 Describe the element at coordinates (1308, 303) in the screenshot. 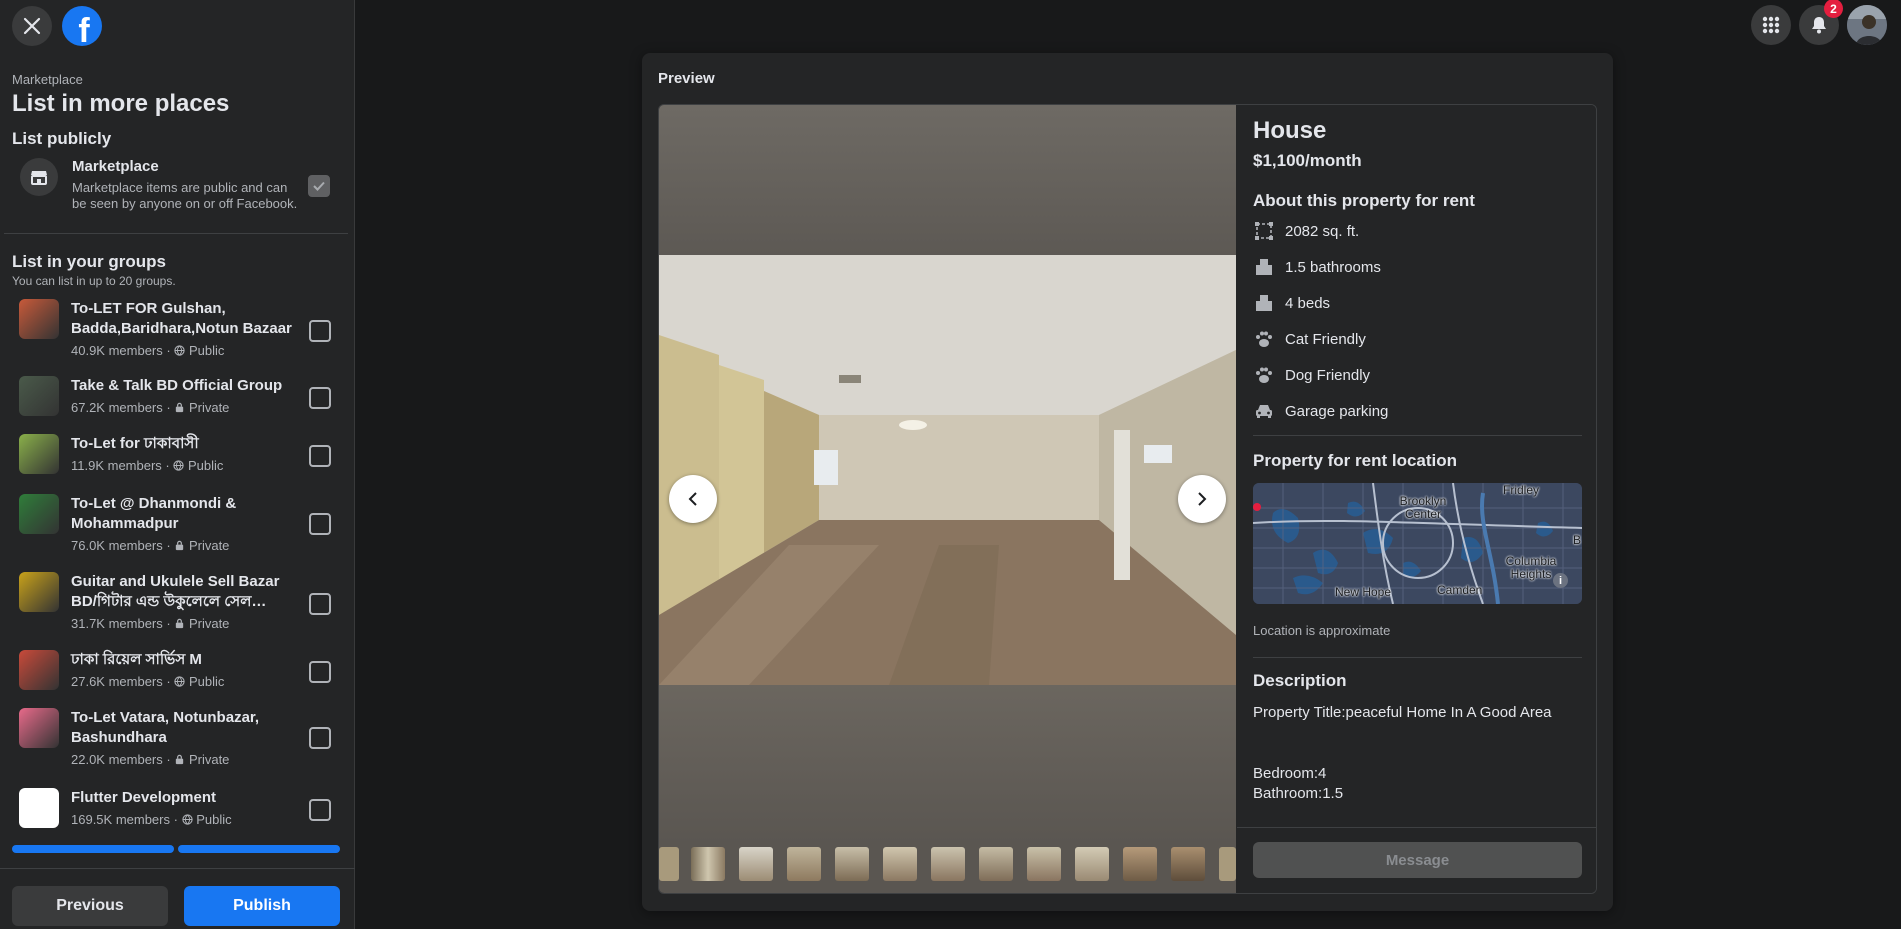

I see `attribute-text: 4 beds` at that location.